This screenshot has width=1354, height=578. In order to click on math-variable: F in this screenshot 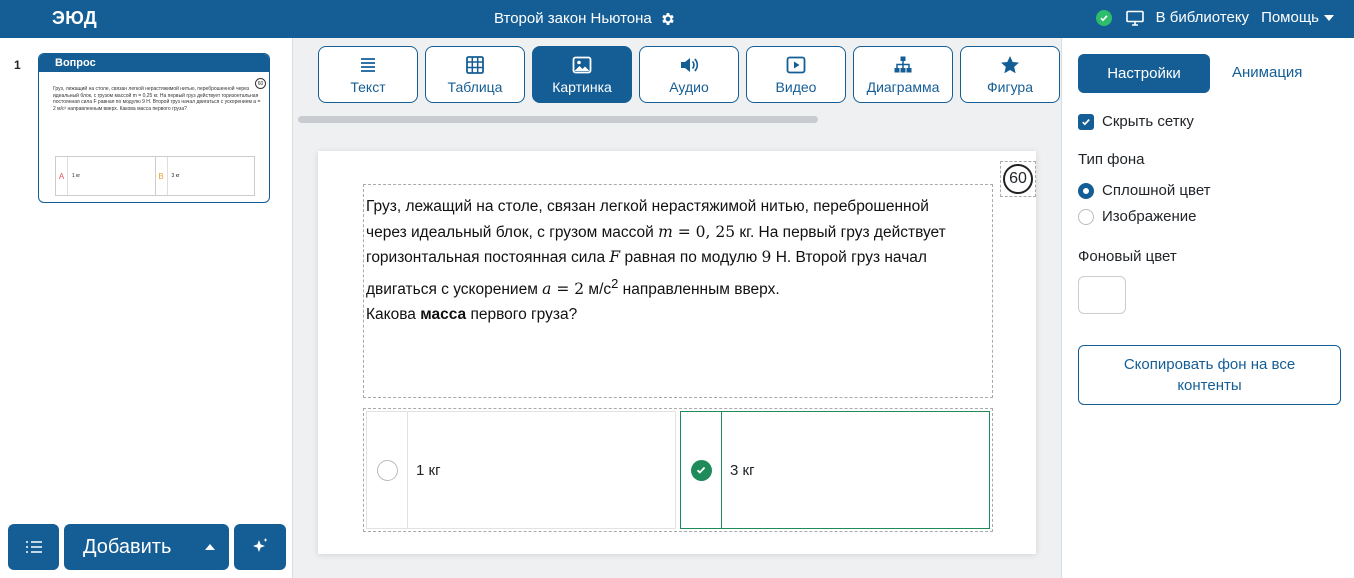, I will do `click(615, 257)`.